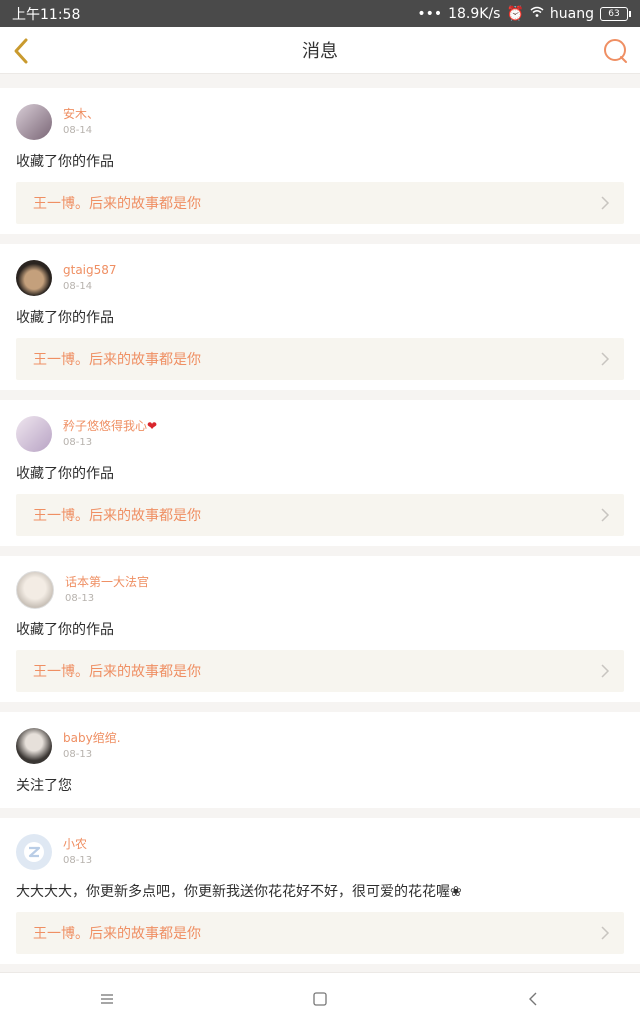 The image size is (640, 1025). I want to click on back-icon, so click(533, 999).